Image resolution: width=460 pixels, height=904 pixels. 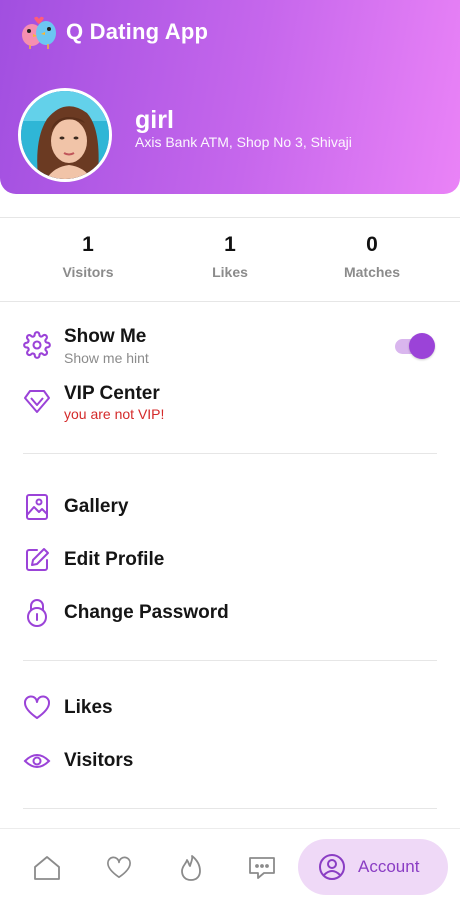 I want to click on user-address: Axis Bank ATM, Shop No 3, Shivaji, so click(x=243, y=142).